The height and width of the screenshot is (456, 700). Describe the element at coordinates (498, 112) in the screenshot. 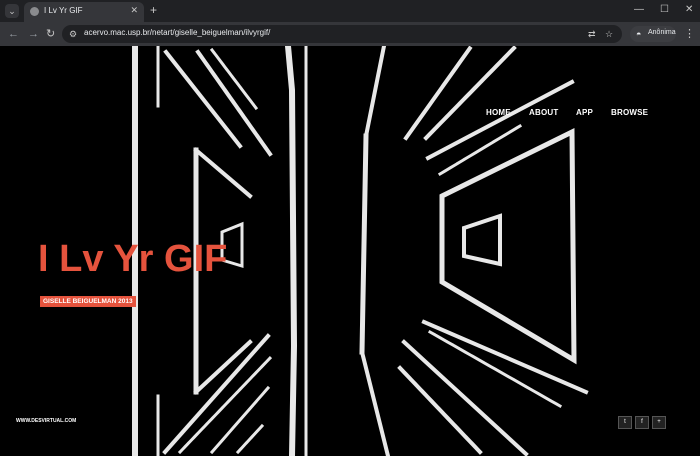

I see `nav-home: HOME` at that location.